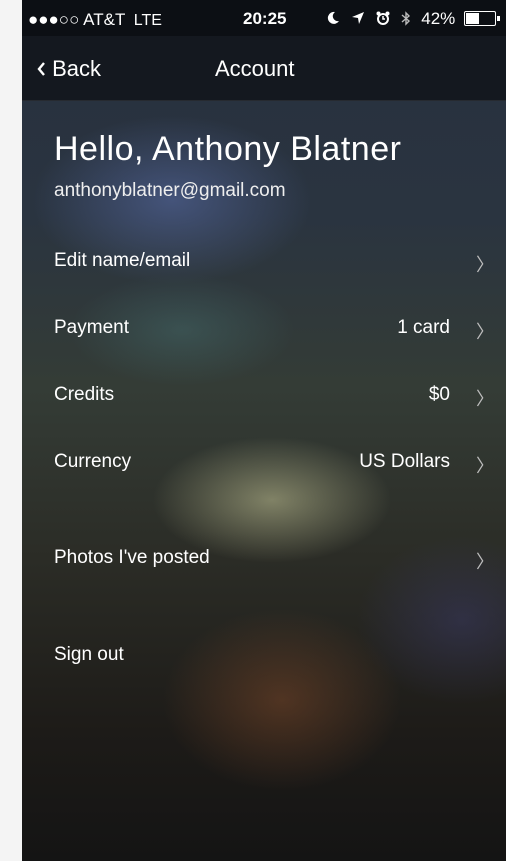 This screenshot has height=861, width=506. Describe the element at coordinates (439, 394) in the screenshot. I see `row-value: $0` at that location.